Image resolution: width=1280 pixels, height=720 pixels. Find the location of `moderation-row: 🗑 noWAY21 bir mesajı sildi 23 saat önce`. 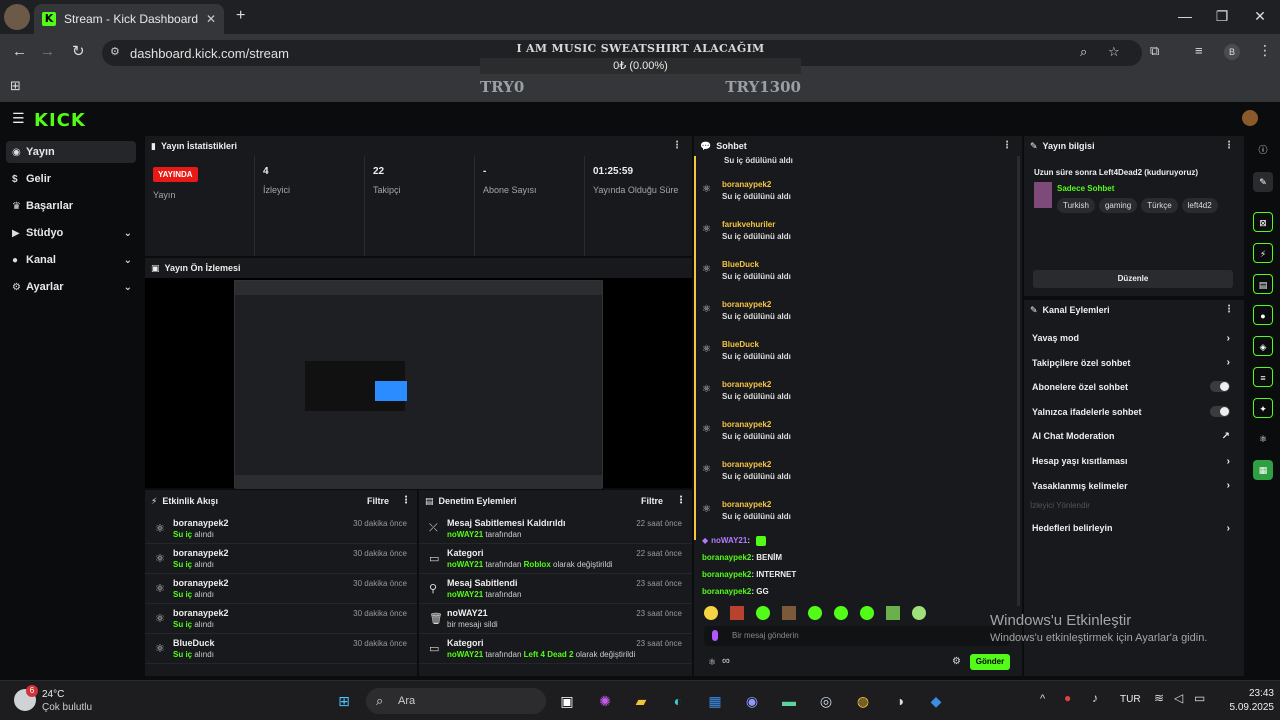

moderation-row: 🗑 noWAY21 bir mesajı sildi 23 saat önce is located at coordinates (555, 619).